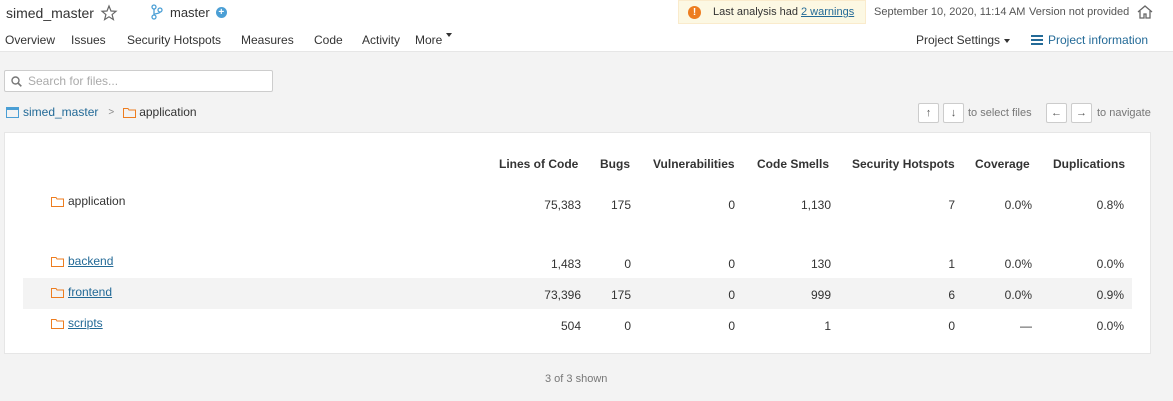  Describe the element at coordinates (221, 12) in the screenshot. I see `branch-add-icon: +` at that location.